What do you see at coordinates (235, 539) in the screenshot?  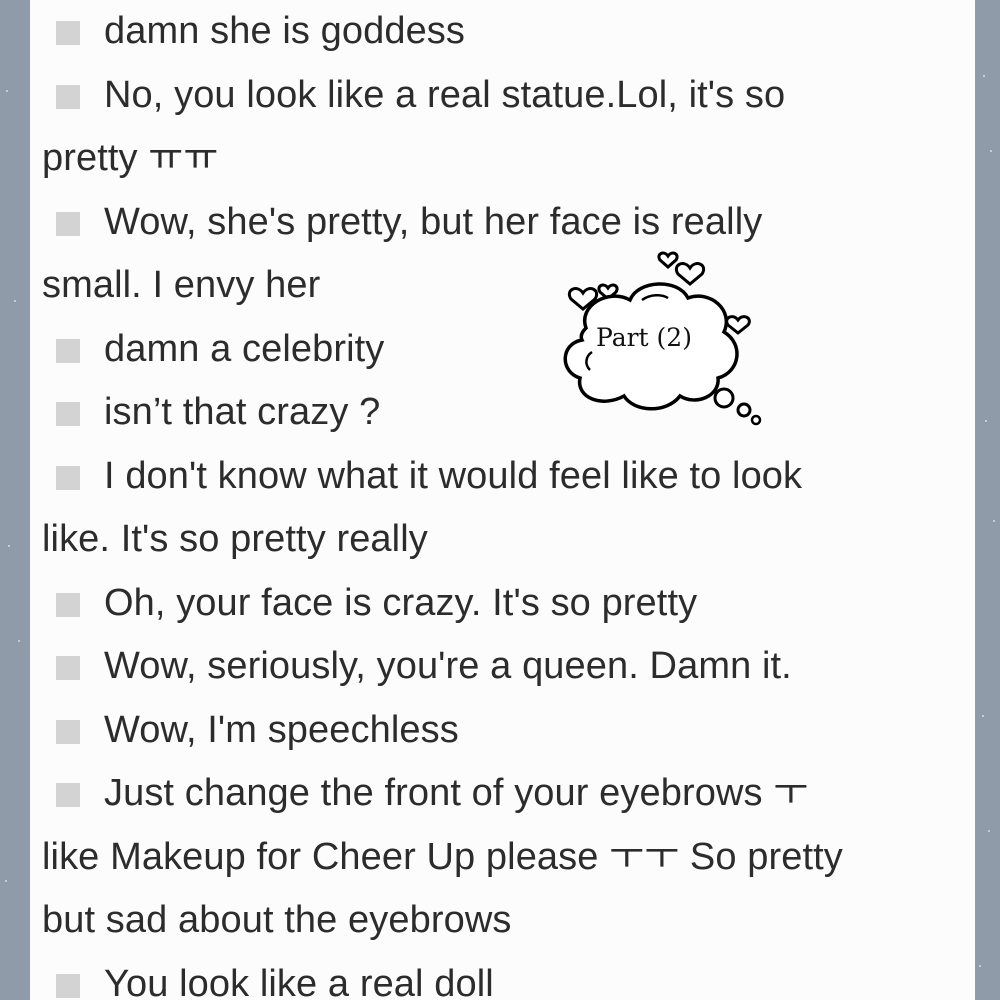 I see `comment-text: like. It's so pretty really` at bounding box center [235, 539].